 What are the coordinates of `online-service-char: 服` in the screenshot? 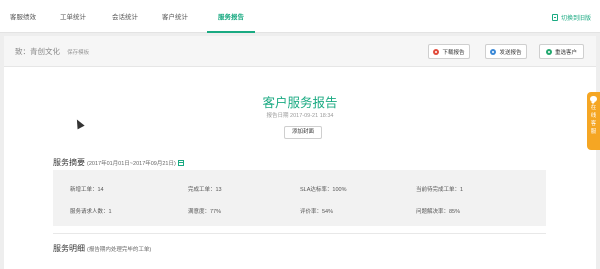 It's located at (593, 132).